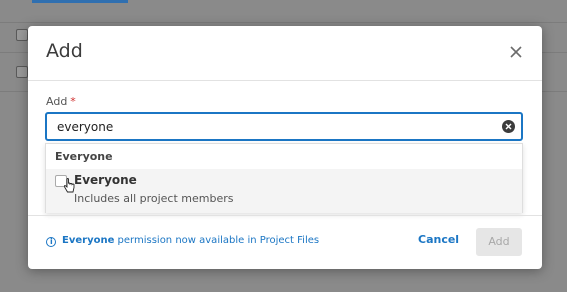  I want to click on add-search-field, so click(284, 126).